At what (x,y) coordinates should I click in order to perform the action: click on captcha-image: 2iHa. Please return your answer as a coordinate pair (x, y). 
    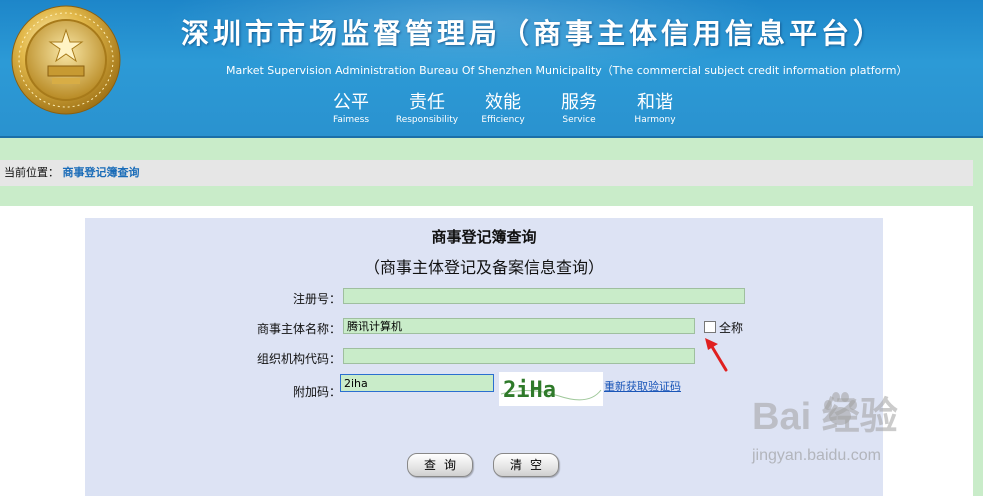
    Looking at the image, I should click on (551, 389).